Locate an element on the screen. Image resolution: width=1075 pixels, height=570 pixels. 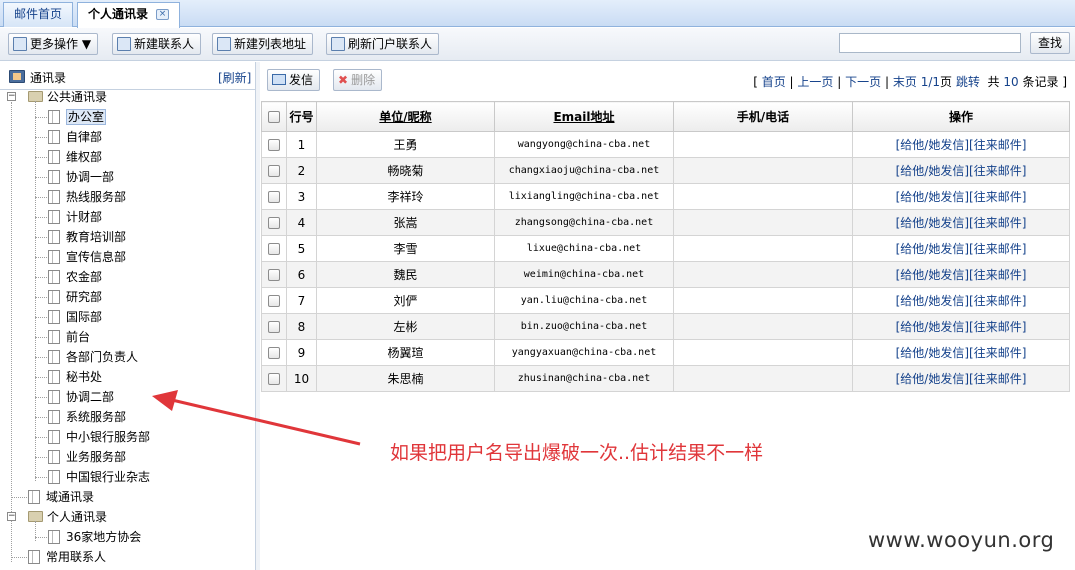
arrow-shaft is located at coordinates (266, 422).